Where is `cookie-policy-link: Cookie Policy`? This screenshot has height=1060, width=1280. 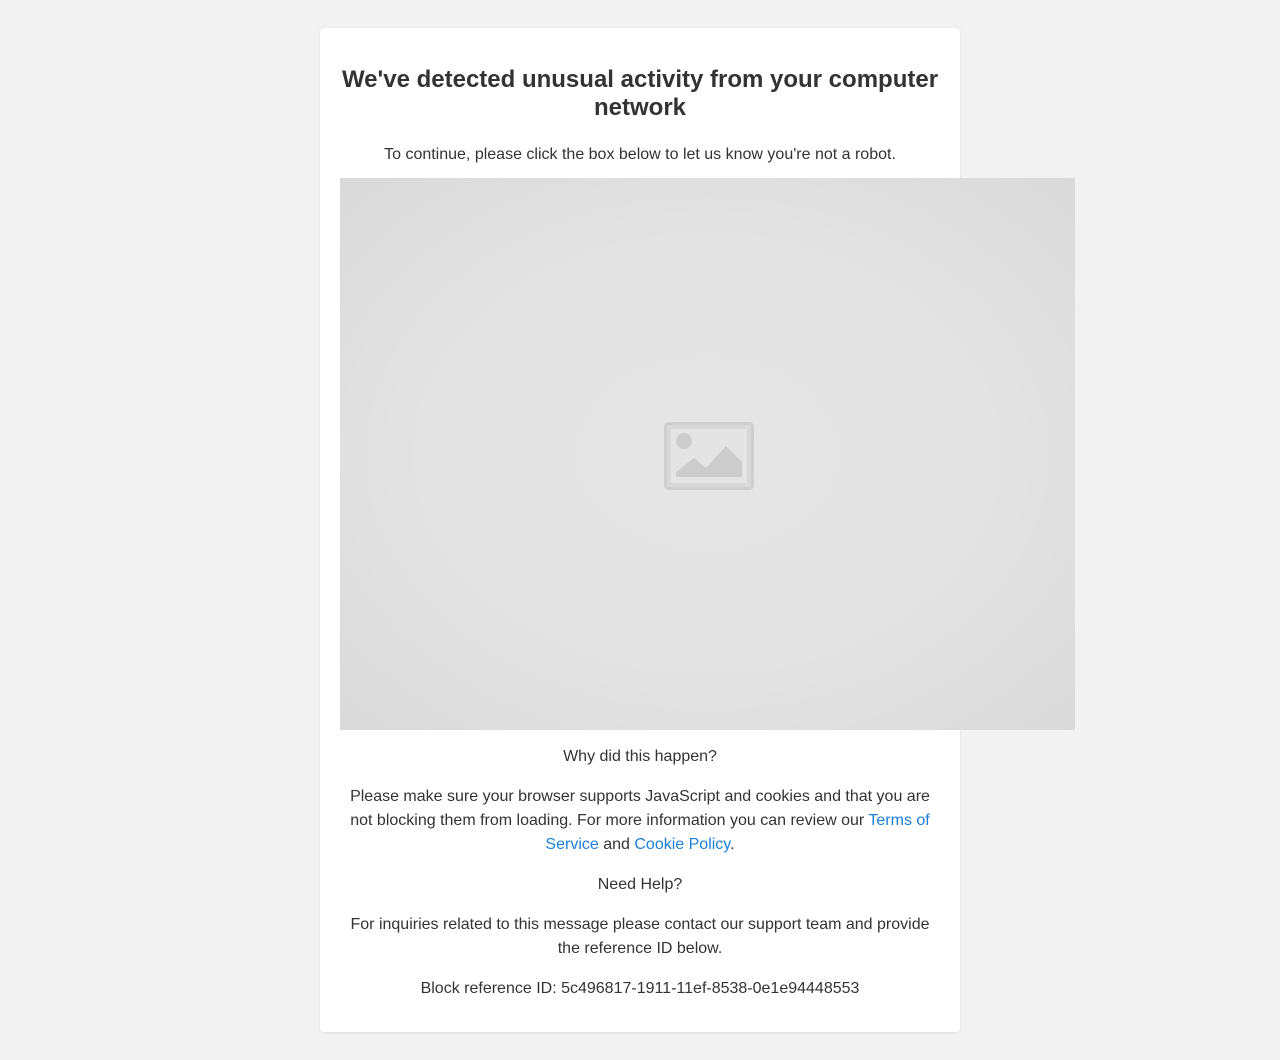
cookie-policy-link: Cookie Policy is located at coordinates (682, 844).